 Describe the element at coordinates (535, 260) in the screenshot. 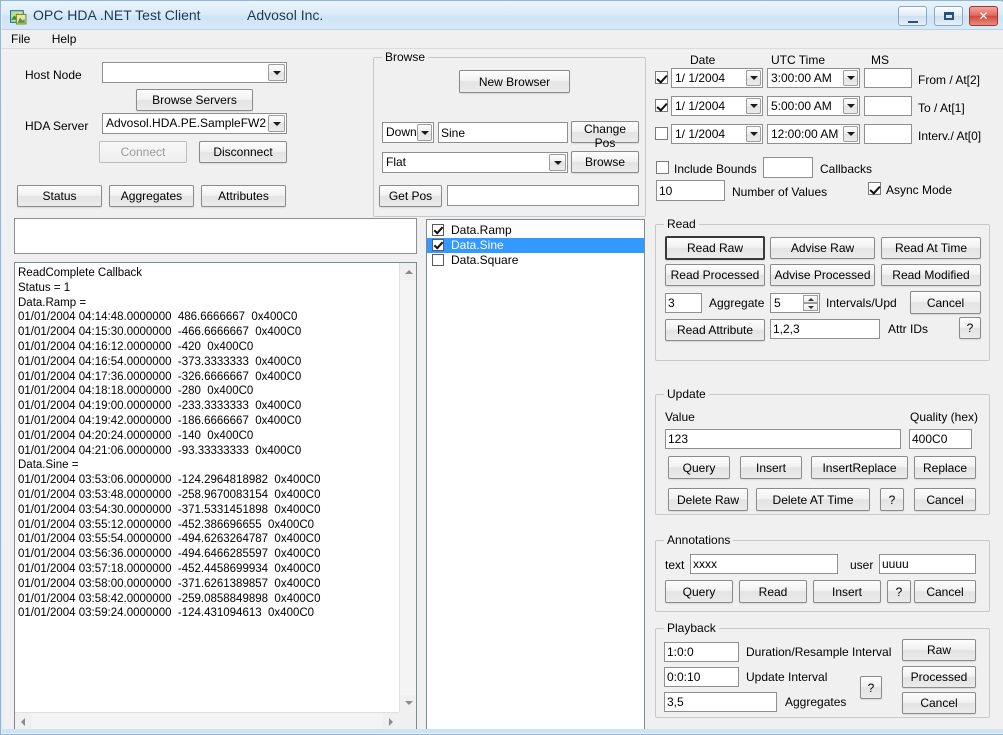

I see `list-item: Data.Square` at that location.